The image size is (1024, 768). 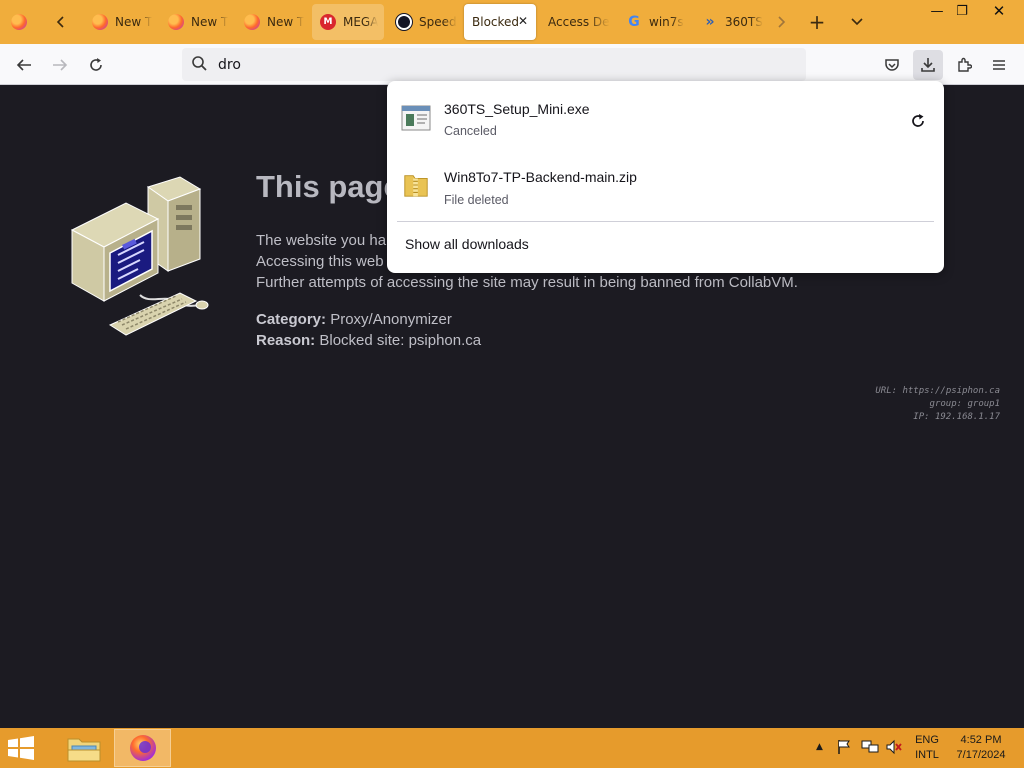 I want to click on reason-row: Reason: Blocked site: psiphon.ca, so click(x=368, y=340).